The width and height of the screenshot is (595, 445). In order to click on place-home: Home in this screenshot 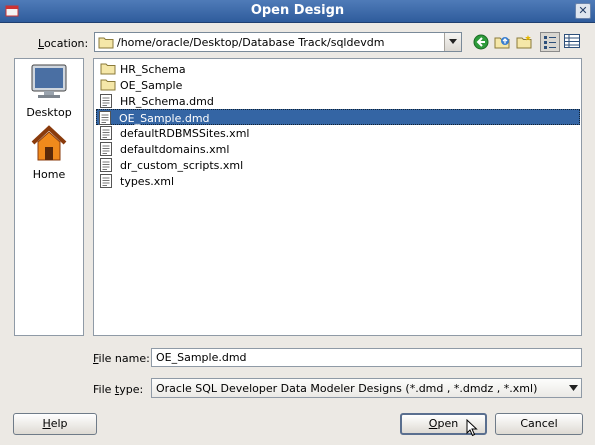, I will do `click(49, 153)`.